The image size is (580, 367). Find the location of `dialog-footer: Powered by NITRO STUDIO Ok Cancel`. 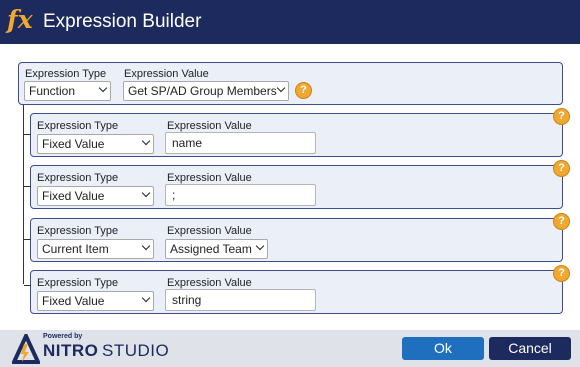

dialog-footer: Powered by NITRO STUDIO Ok Cancel is located at coordinates (290, 348).